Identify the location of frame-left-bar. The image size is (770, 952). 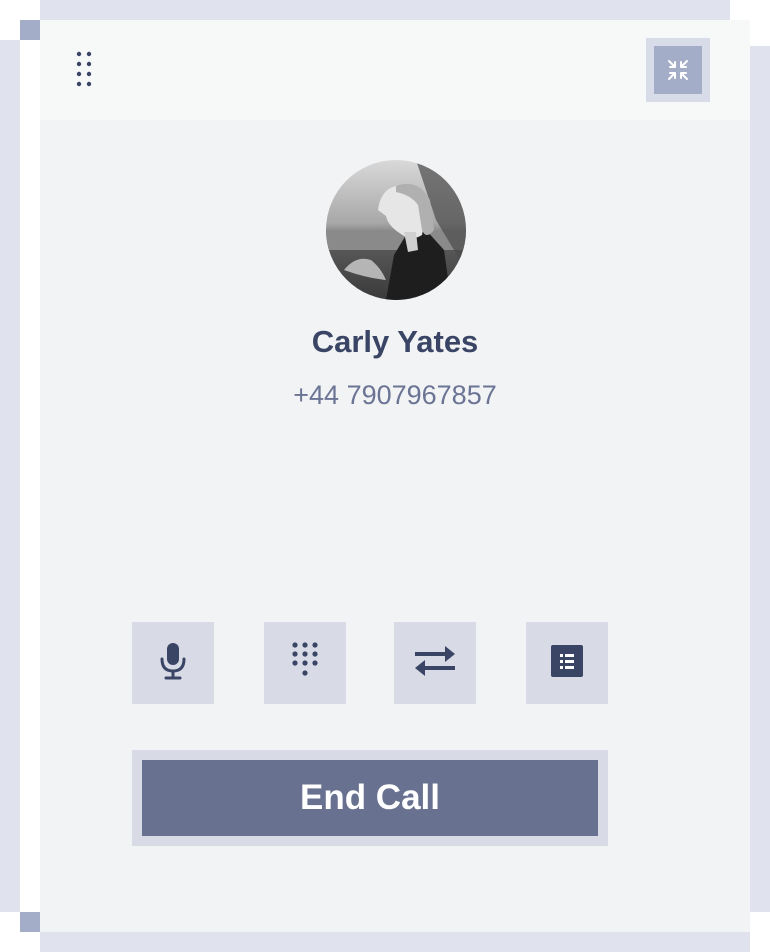
(10, 476).